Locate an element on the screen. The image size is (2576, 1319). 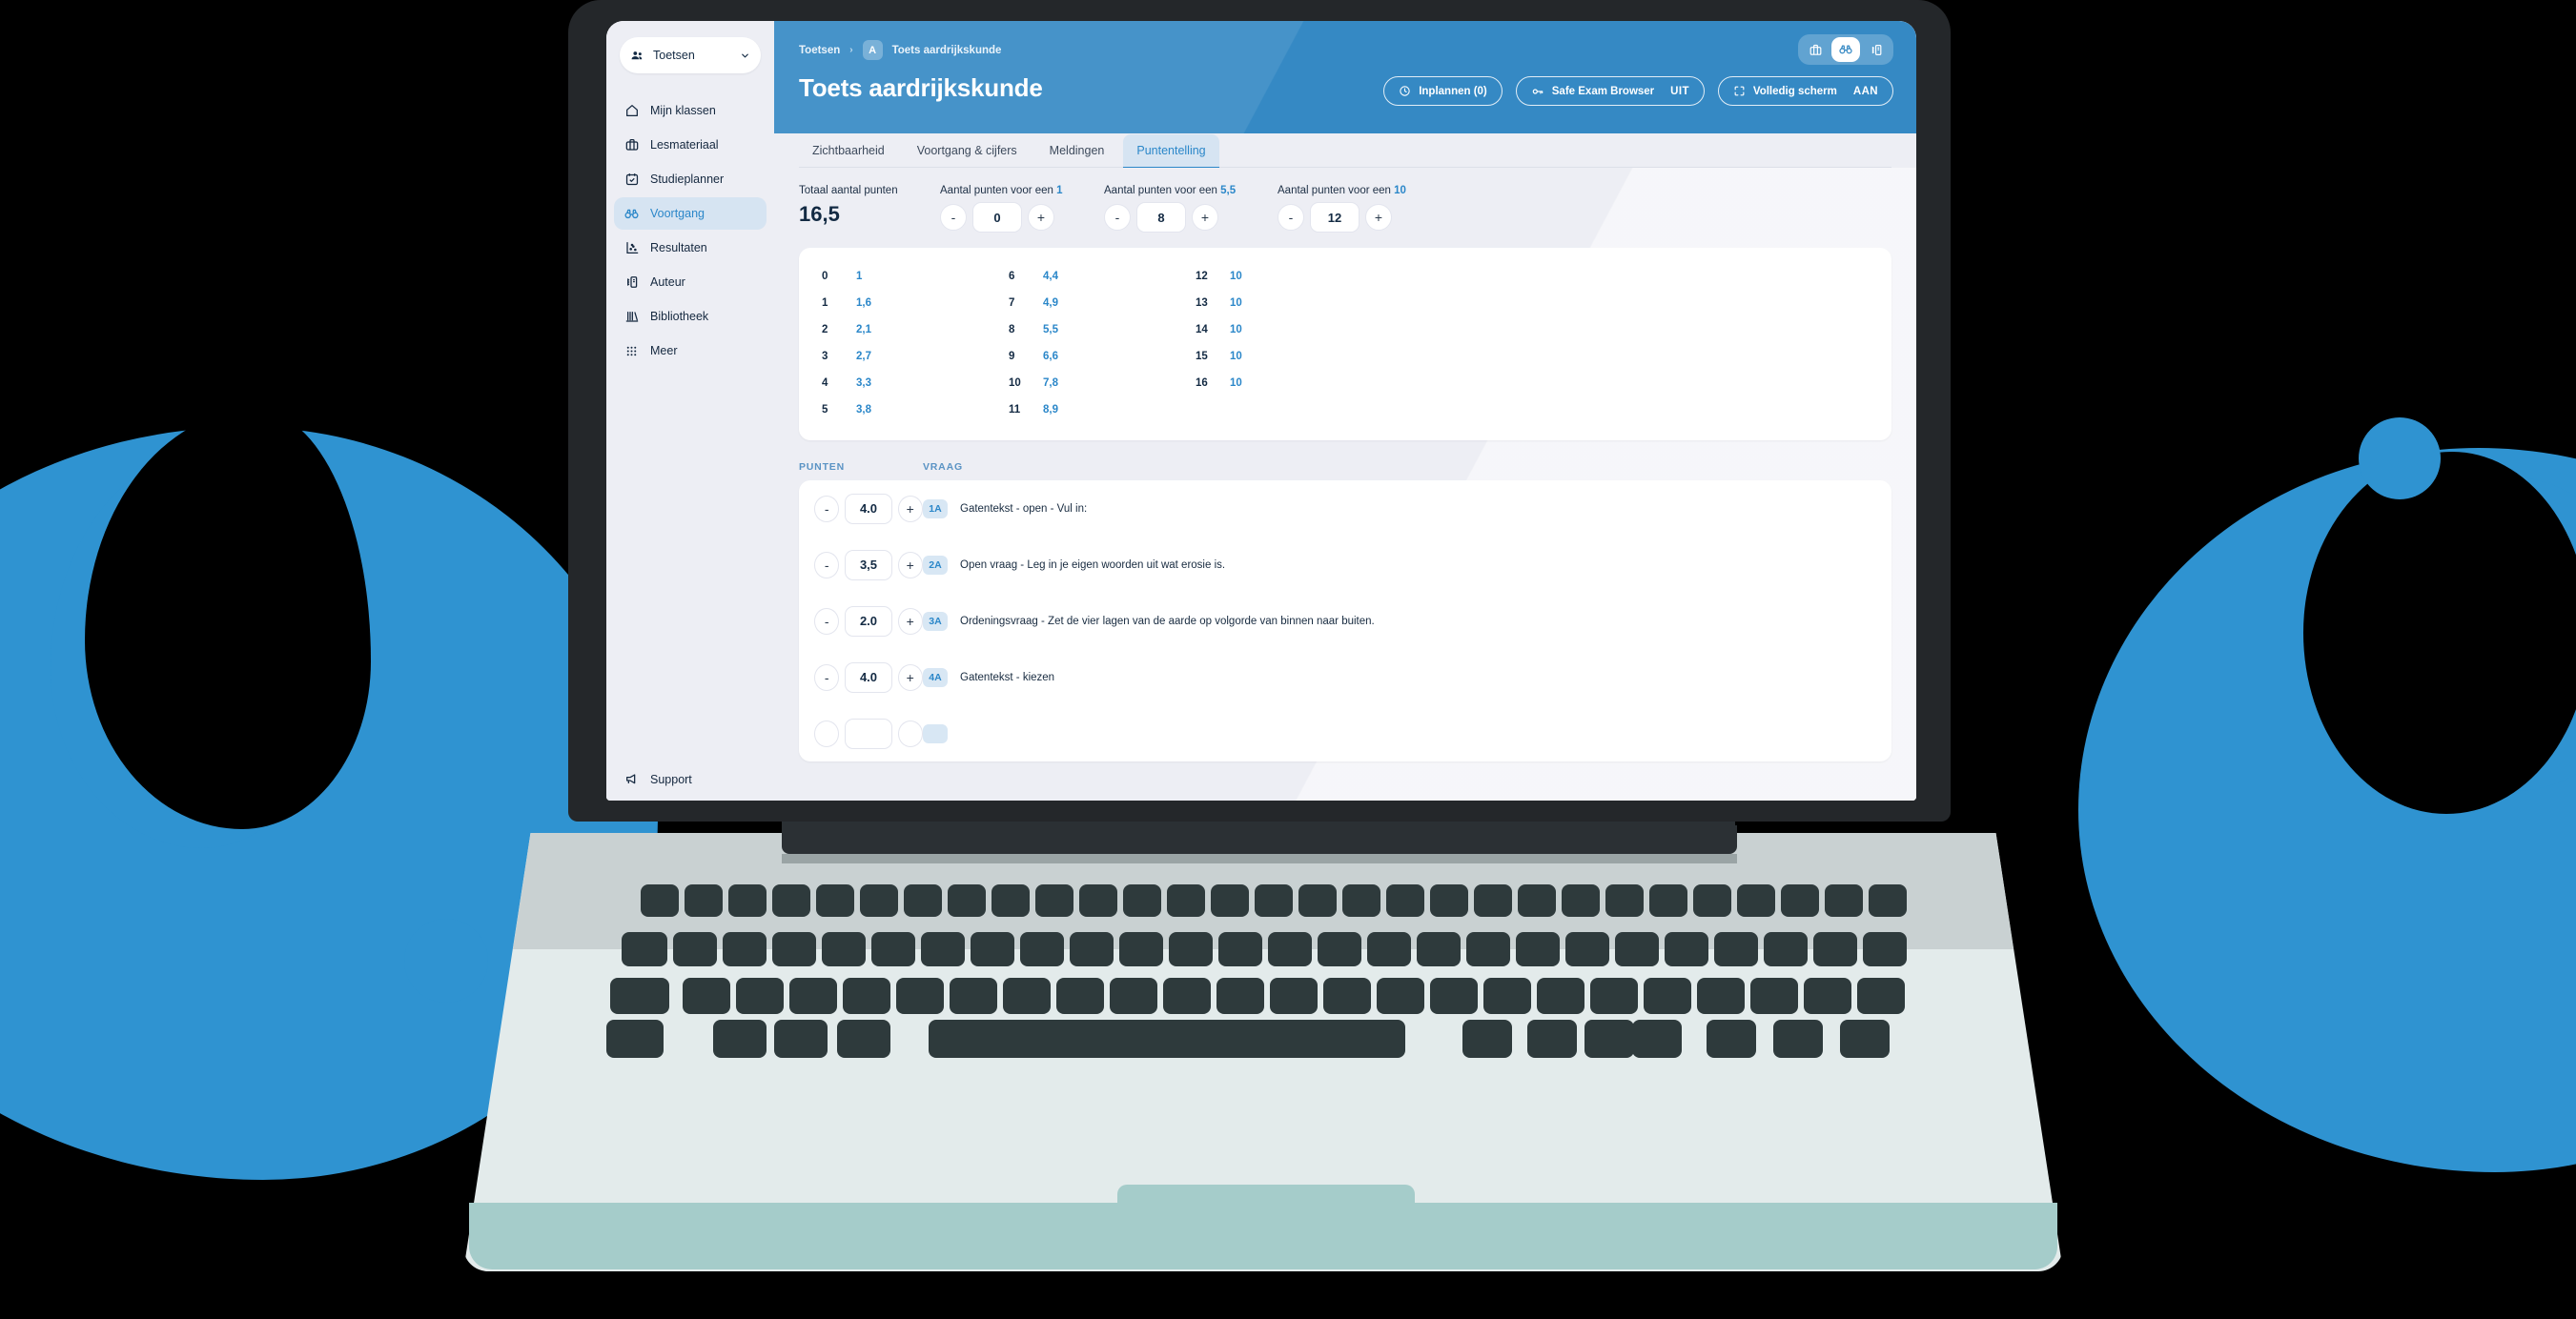
threshold-grade: 1 is located at coordinates (1059, 191).